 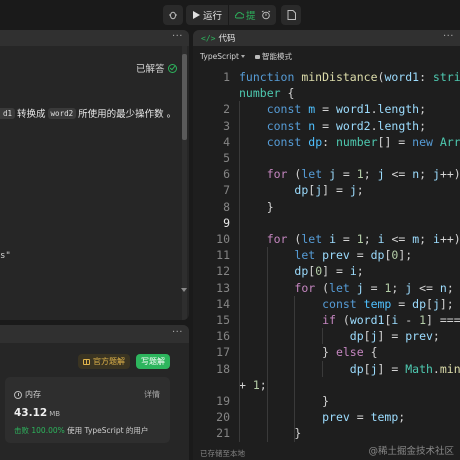 I want to click on chevron-down-icon, so click(x=242, y=56).